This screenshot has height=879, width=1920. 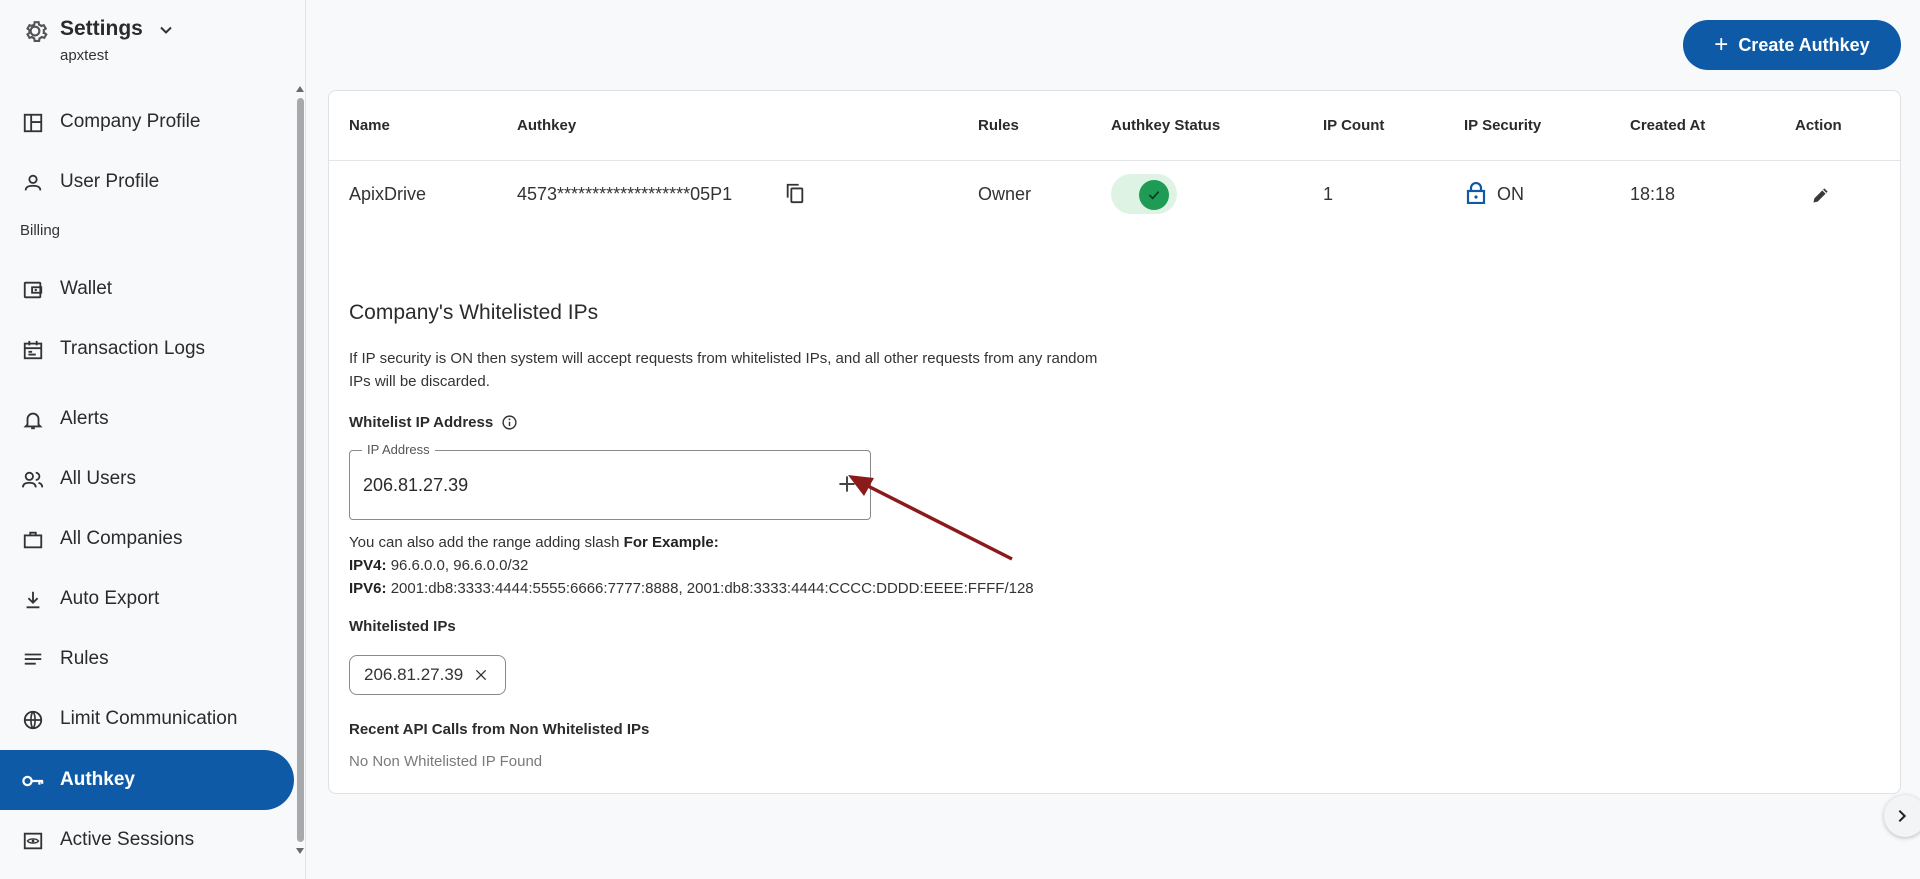 I want to click on sidebar-item-all-users: All Users, so click(x=147, y=479).